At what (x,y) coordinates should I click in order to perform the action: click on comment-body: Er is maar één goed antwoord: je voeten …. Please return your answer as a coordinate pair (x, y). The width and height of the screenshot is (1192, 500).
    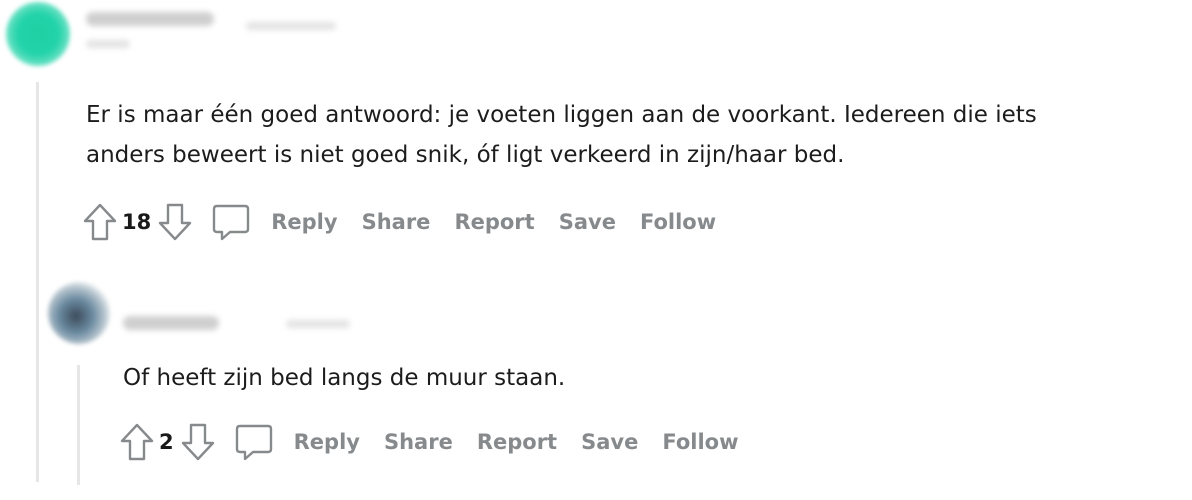
    Looking at the image, I should click on (561, 135).